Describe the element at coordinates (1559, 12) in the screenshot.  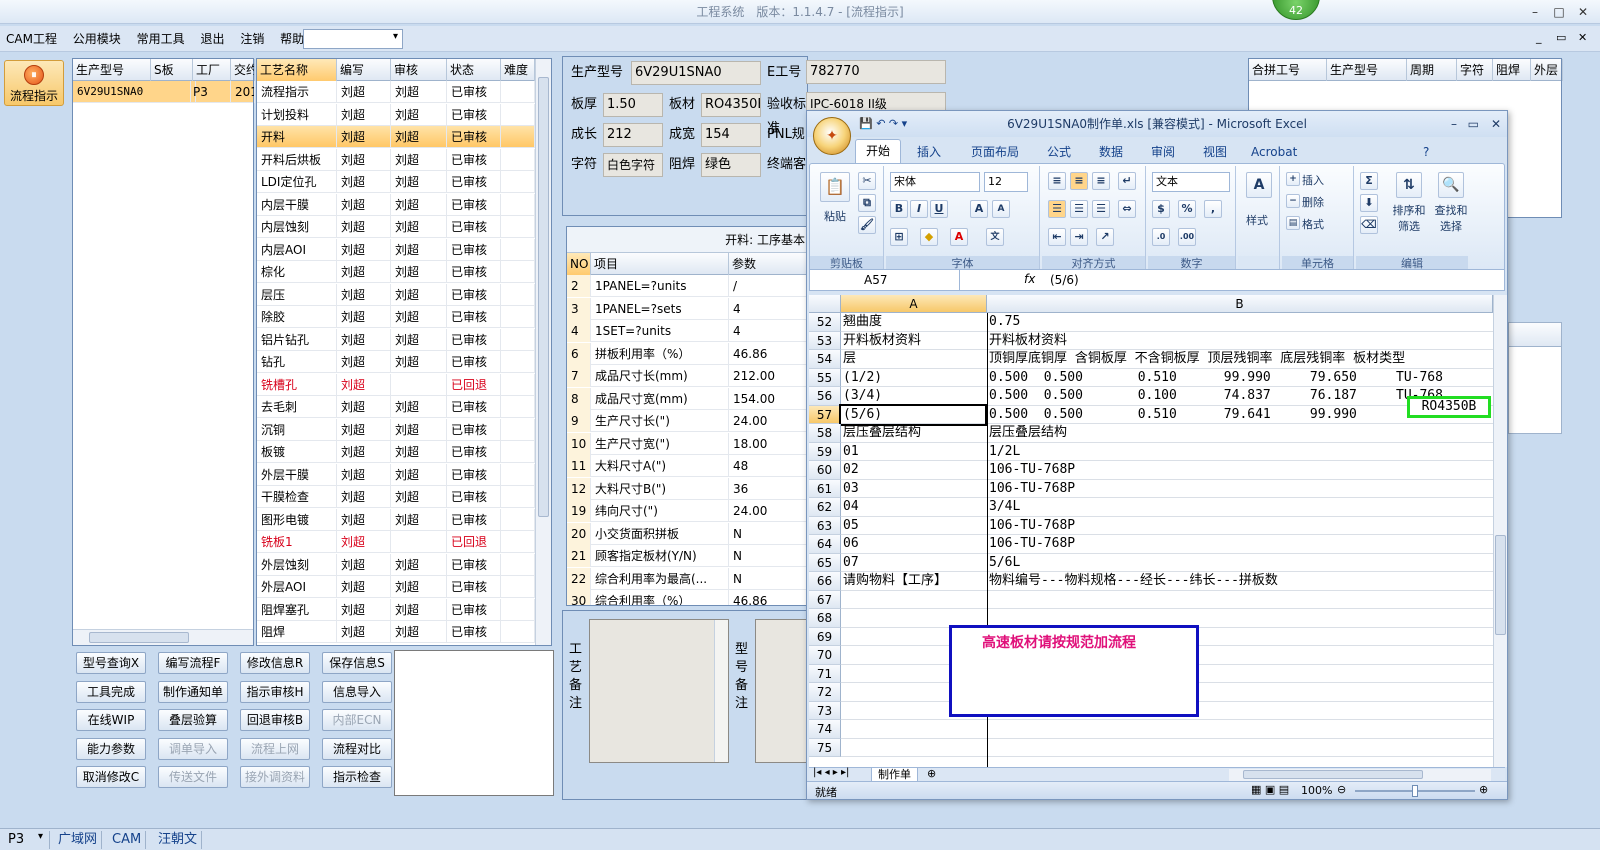
I see `maximize-button: □` at that location.